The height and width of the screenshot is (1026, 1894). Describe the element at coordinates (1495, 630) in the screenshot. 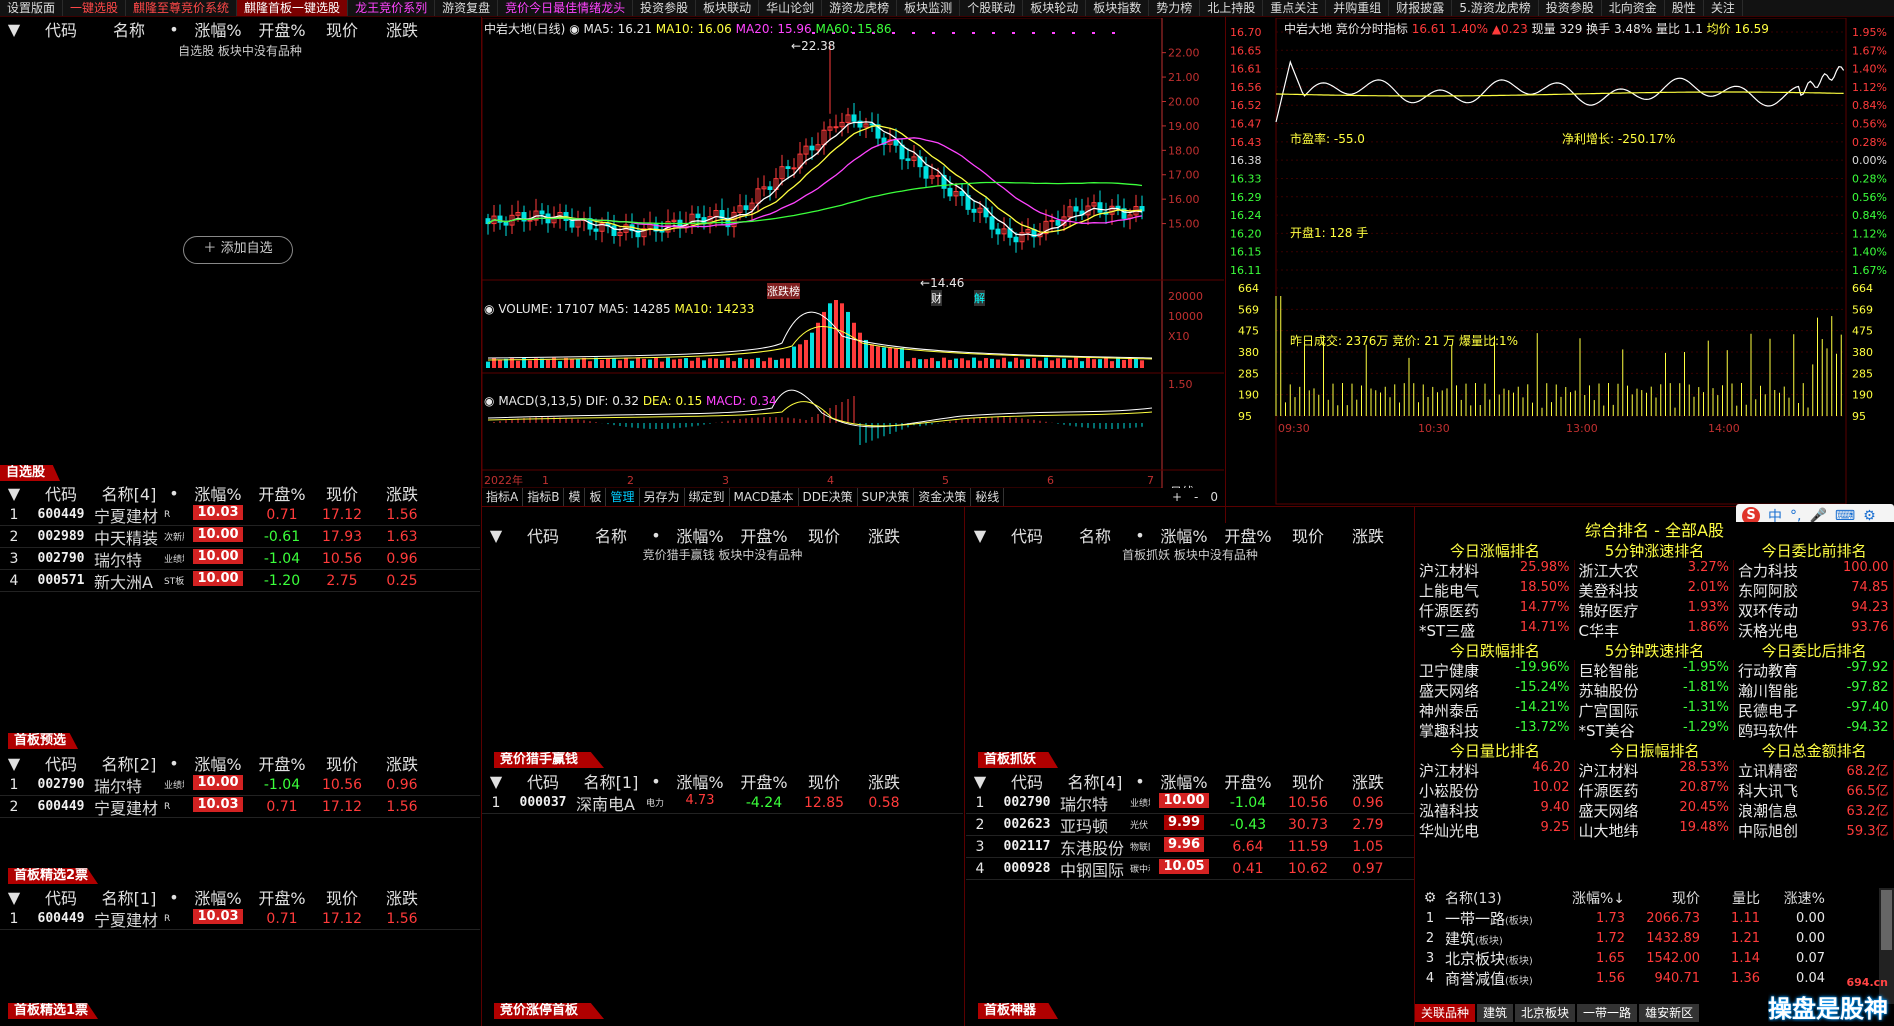

I see `ranking-cell: *ST三盛 14.71%` at that location.